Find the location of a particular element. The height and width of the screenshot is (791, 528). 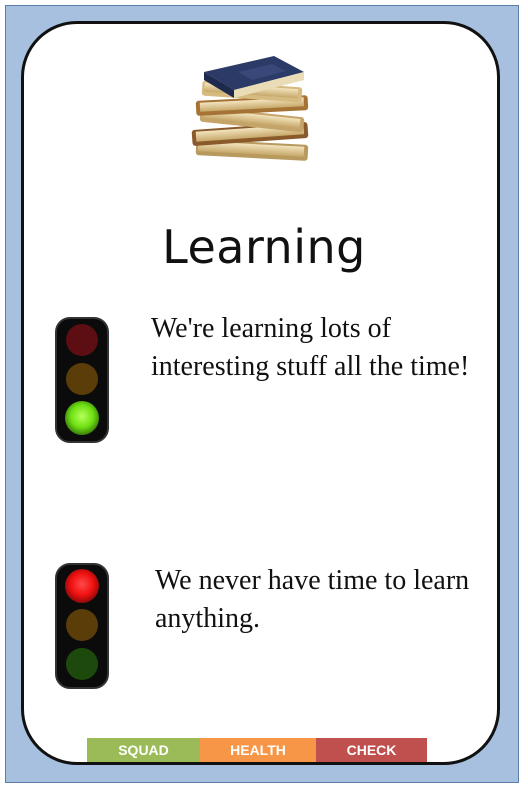

bad-description: We never have time to learn anything. is located at coordinates (312, 599).